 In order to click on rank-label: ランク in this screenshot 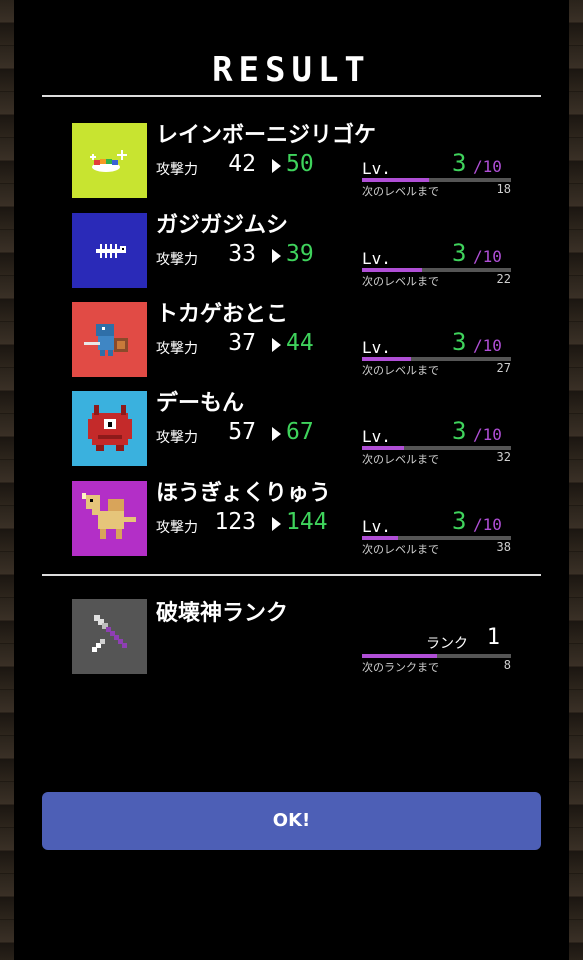, I will do `click(447, 644)`.